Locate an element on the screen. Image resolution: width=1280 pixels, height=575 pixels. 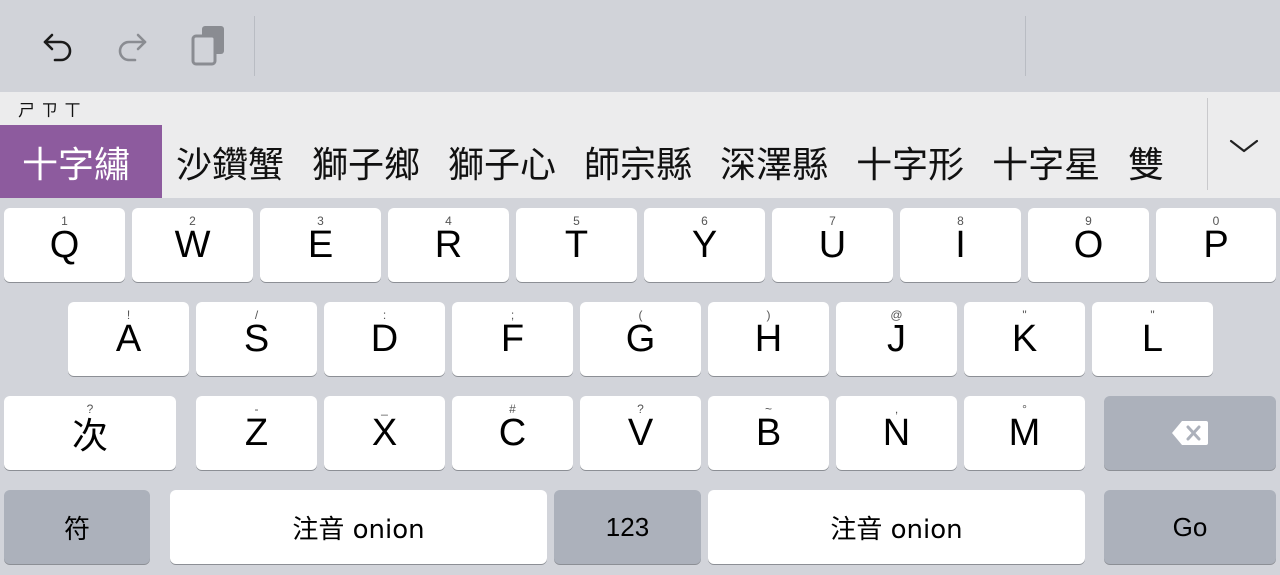
key-l: " L is located at coordinates (1152, 339).